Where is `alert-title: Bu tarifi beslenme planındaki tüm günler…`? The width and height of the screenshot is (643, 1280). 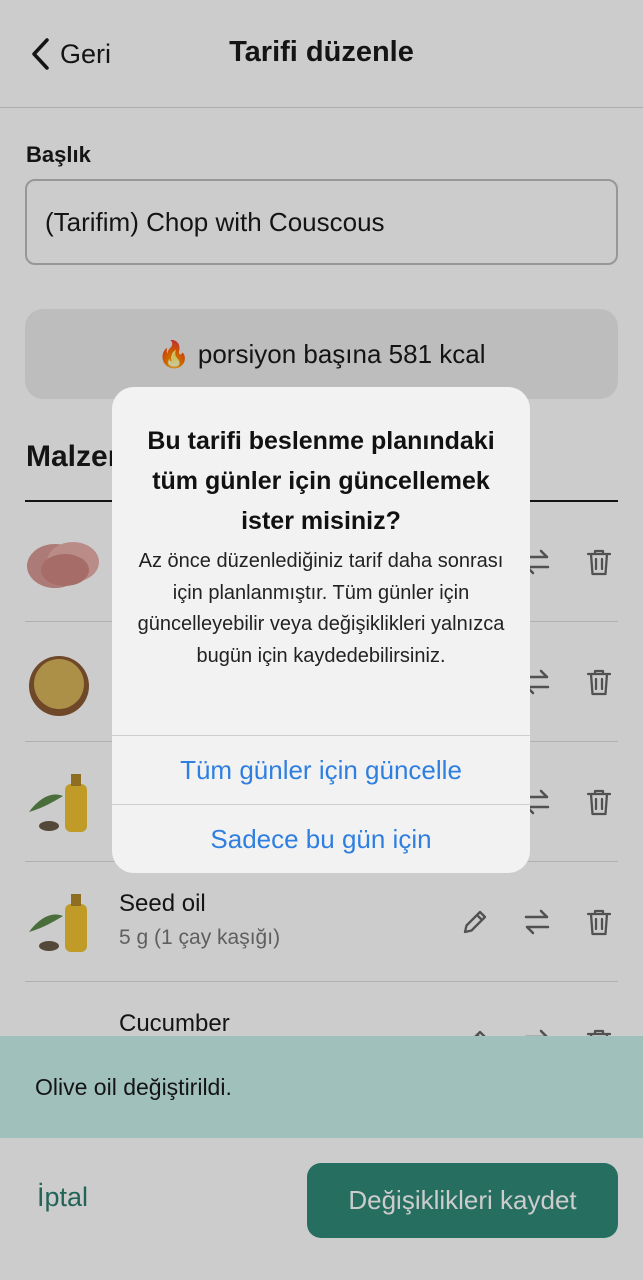 alert-title: Bu tarifi beslenme planındaki tüm günler… is located at coordinates (321, 481).